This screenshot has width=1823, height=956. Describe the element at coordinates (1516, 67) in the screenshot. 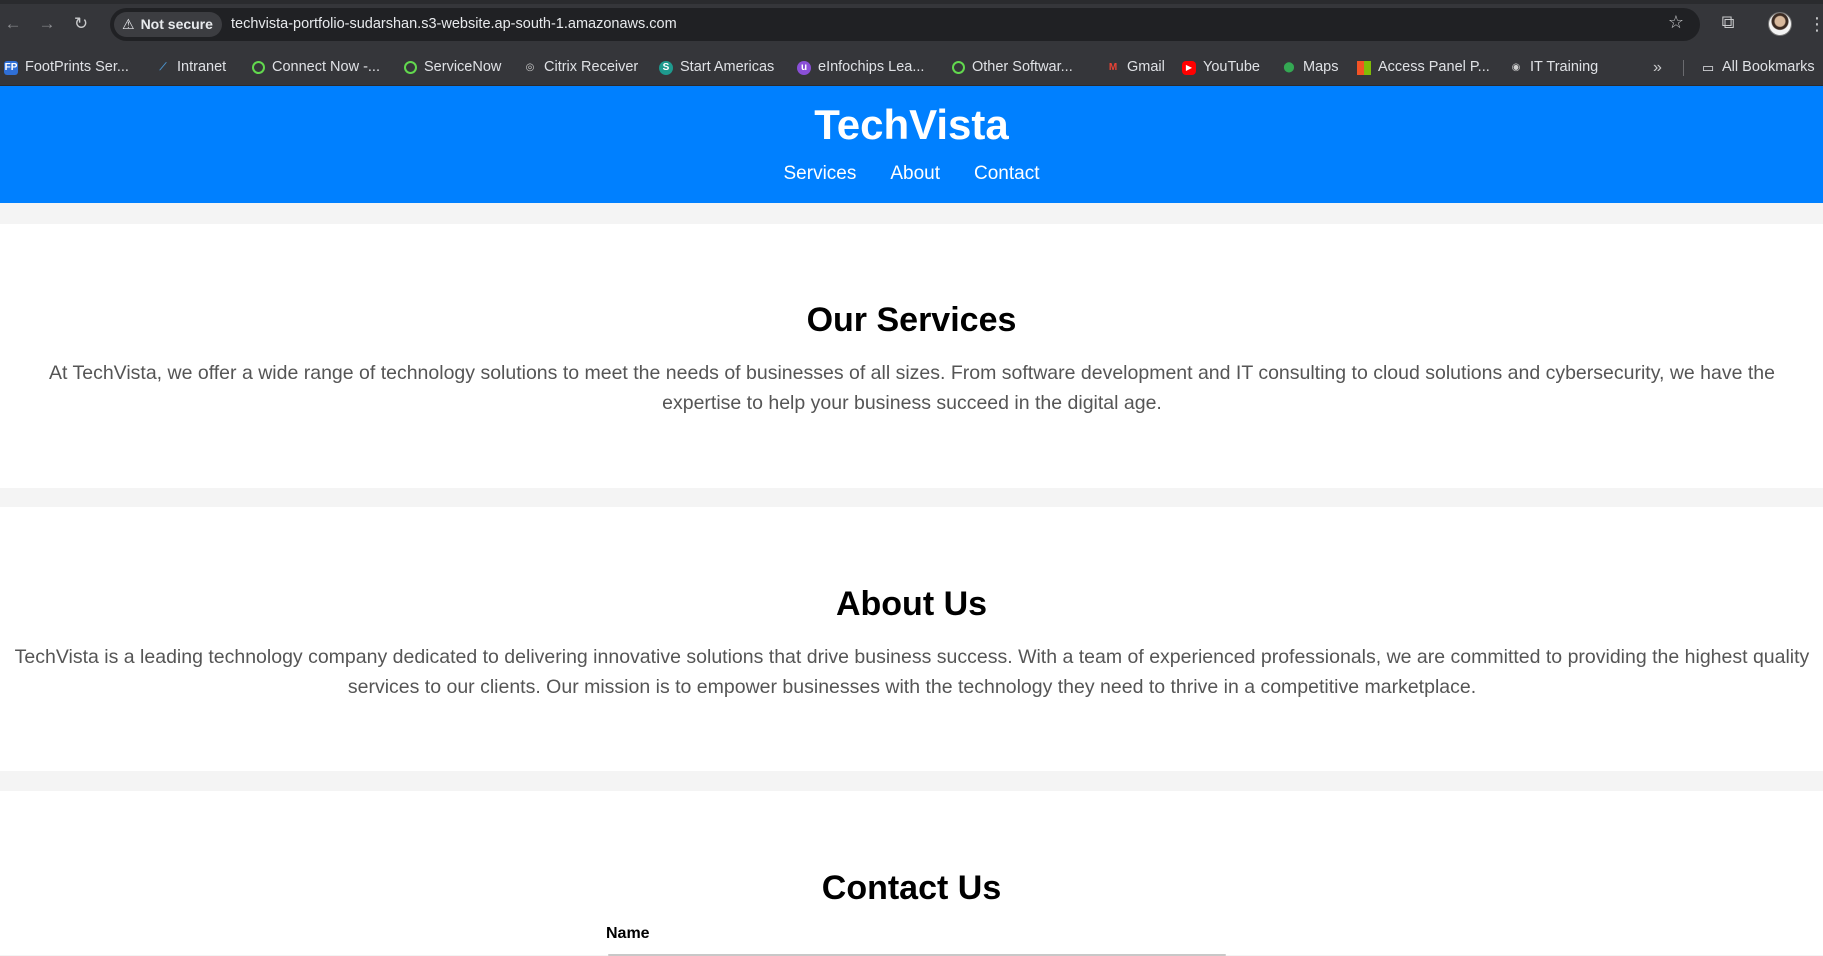

I see `globe-icon: ◉` at that location.